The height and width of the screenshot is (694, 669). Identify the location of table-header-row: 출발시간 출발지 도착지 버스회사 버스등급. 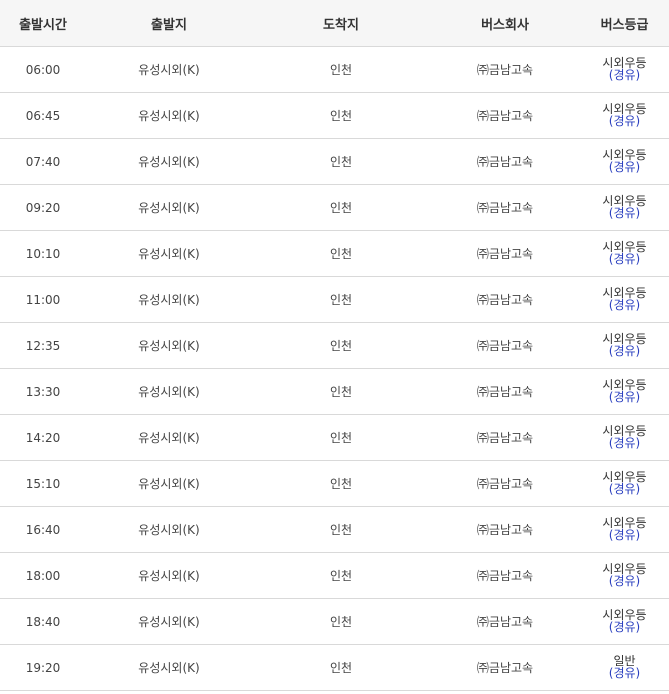
(334, 23).